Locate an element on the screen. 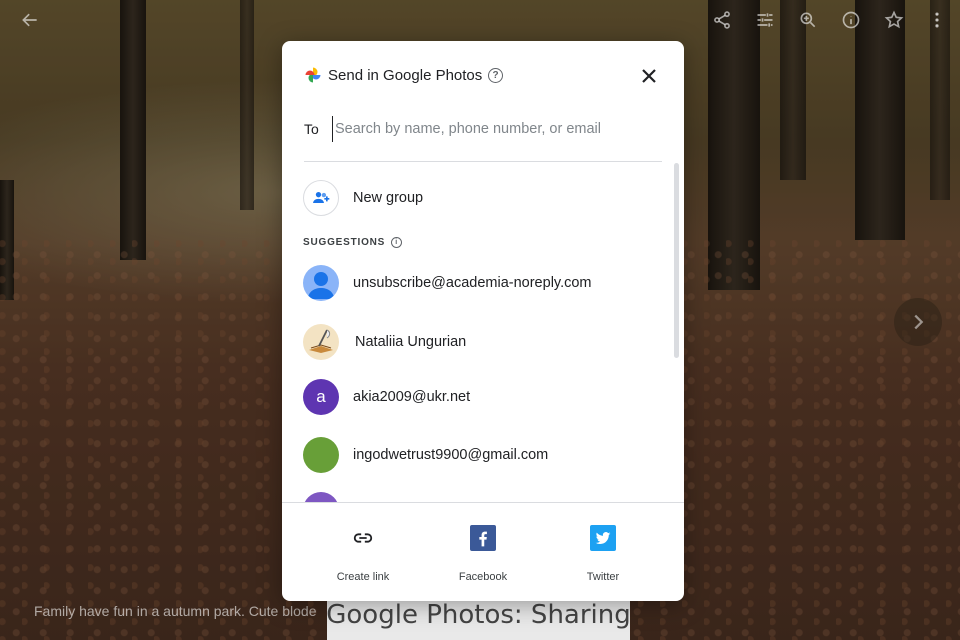  photo-toolbar is located at coordinates (480, 20).